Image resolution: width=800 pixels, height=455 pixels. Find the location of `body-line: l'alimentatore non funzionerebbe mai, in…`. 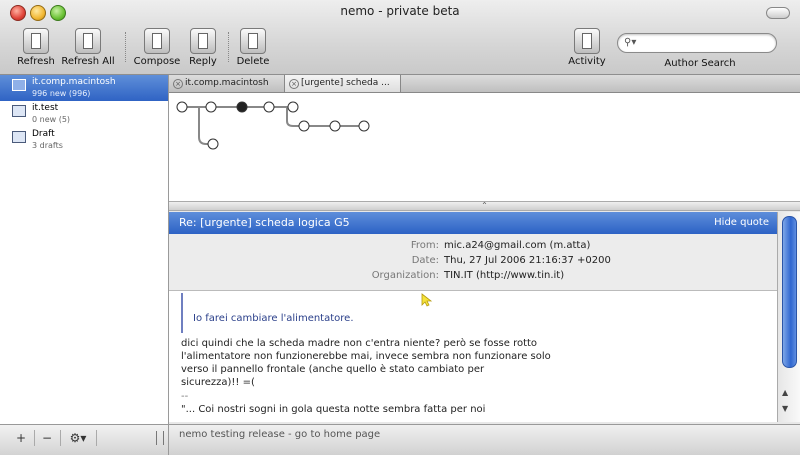

body-line: l'alimentatore non funzionerebbe mai, in… is located at coordinates (366, 356).